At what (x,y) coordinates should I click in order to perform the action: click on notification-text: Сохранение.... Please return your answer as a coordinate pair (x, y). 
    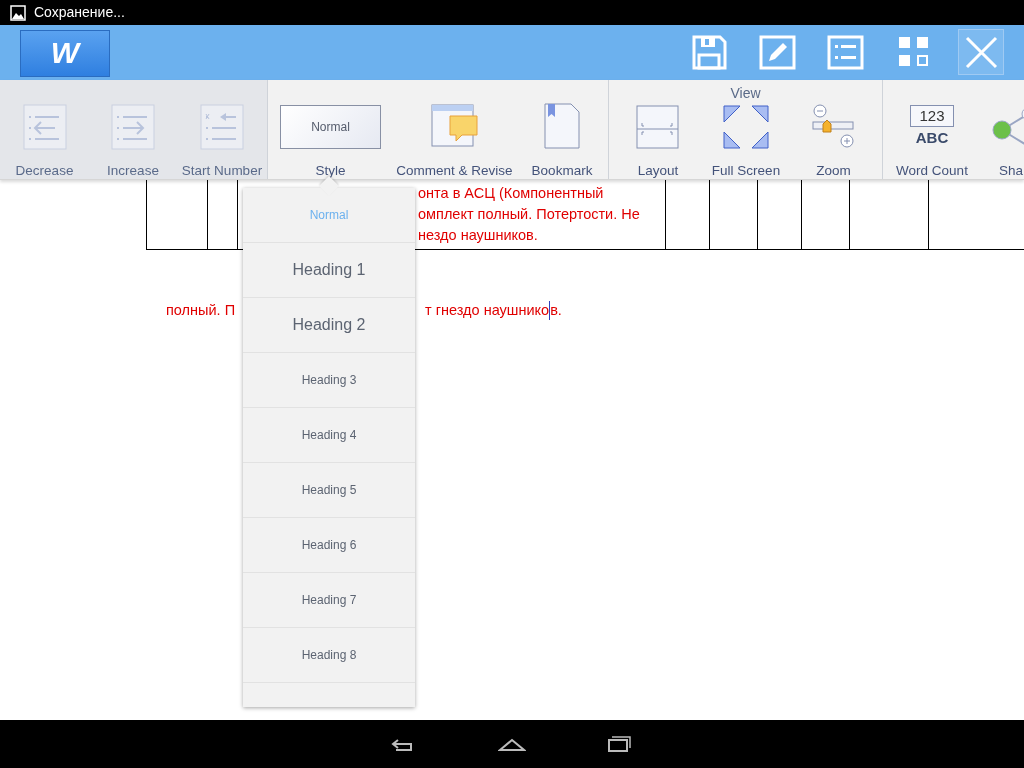
    Looking at the image, I should click on (79, 12).